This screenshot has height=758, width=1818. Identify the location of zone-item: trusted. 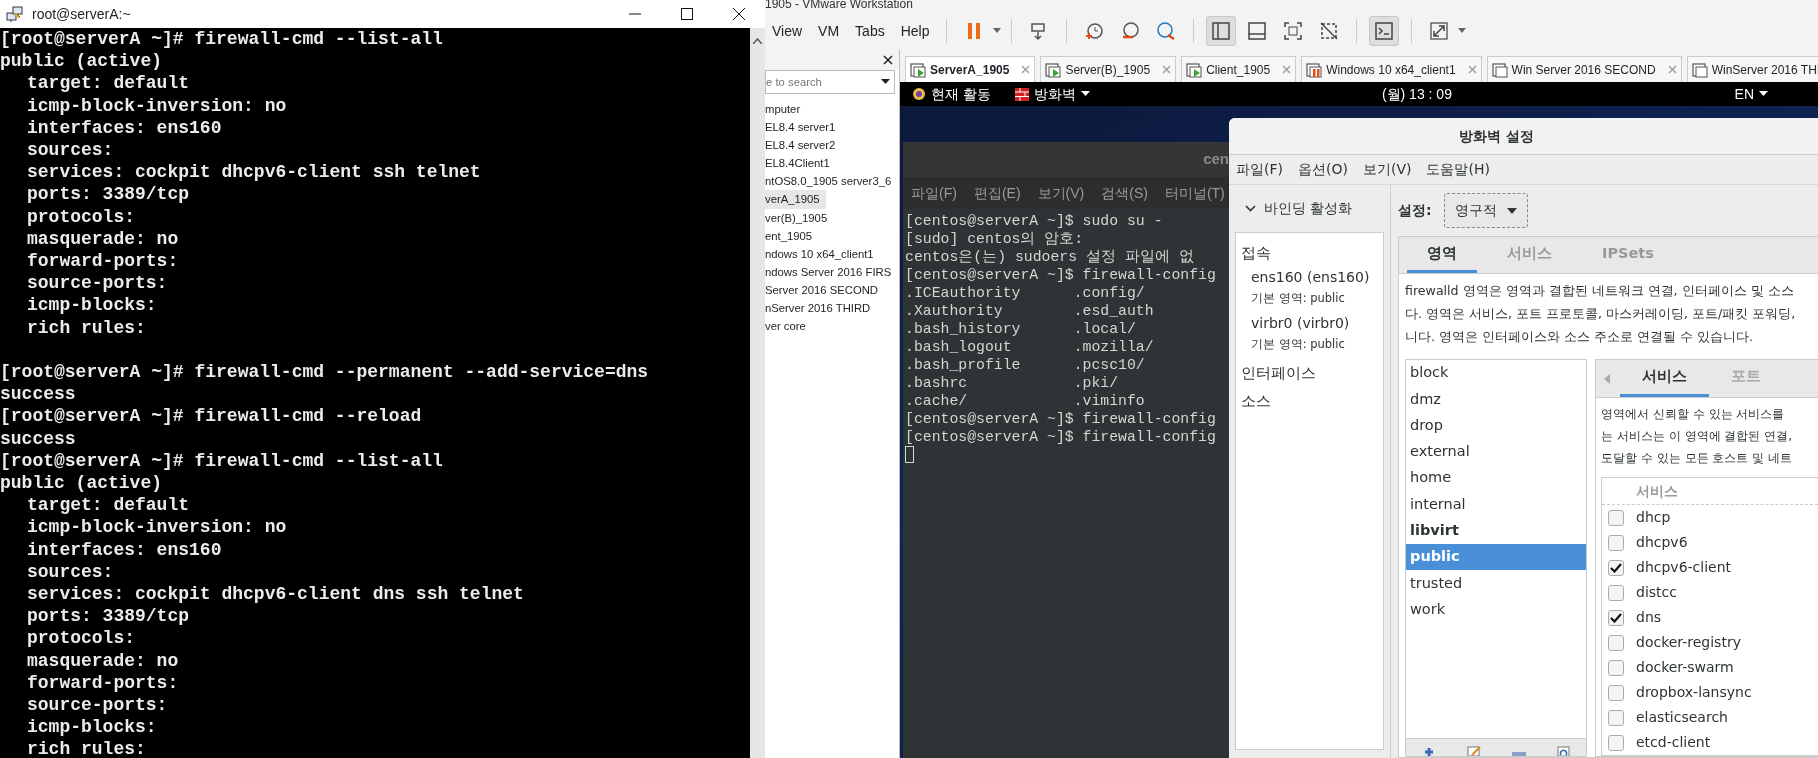
(1496, 583).